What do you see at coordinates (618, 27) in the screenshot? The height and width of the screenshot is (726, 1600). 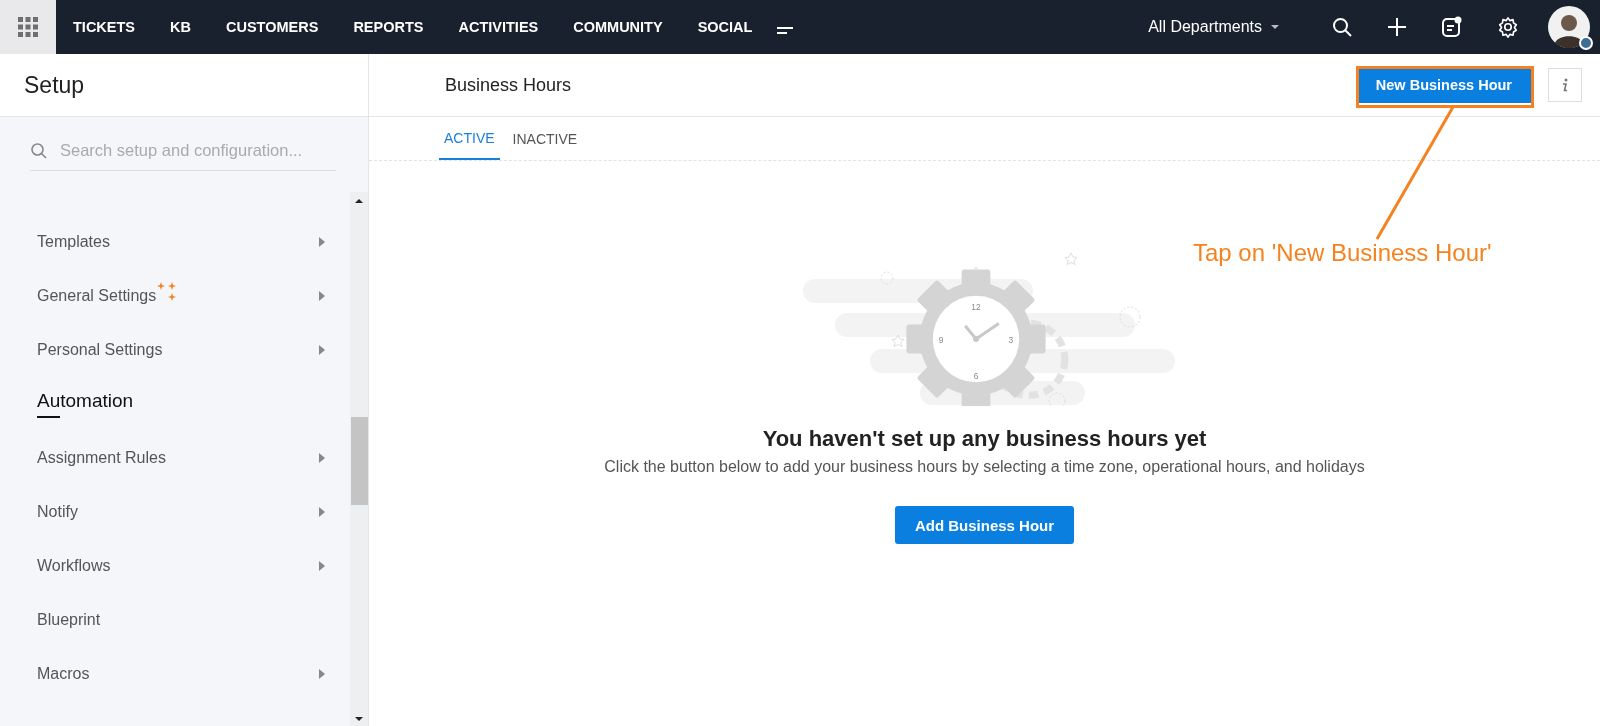 I see `nav-tab: COMMUNITY` at bounding box center [618, 27].